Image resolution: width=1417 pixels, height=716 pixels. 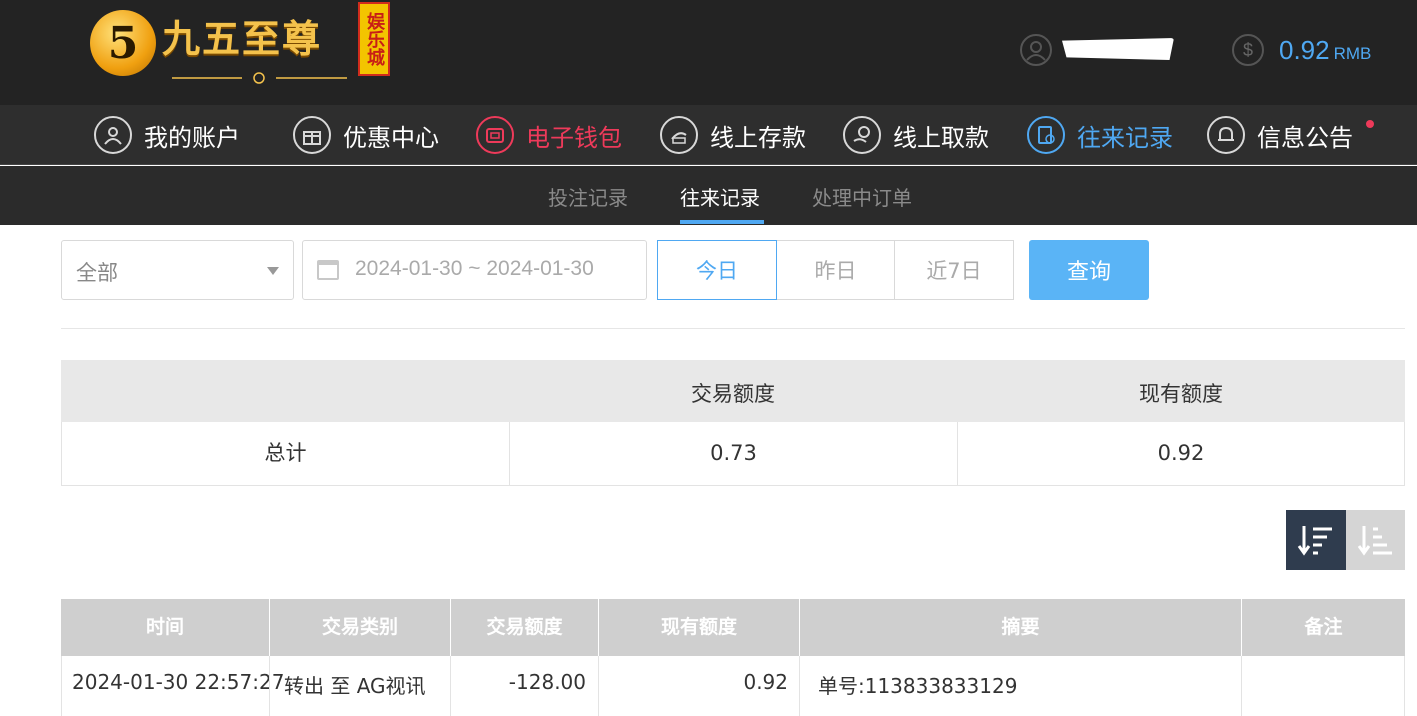 What do you see at coordinates (97, 273) in the screenshot?
I see `type-select-value: 全部` at bounding box center [97, 273].